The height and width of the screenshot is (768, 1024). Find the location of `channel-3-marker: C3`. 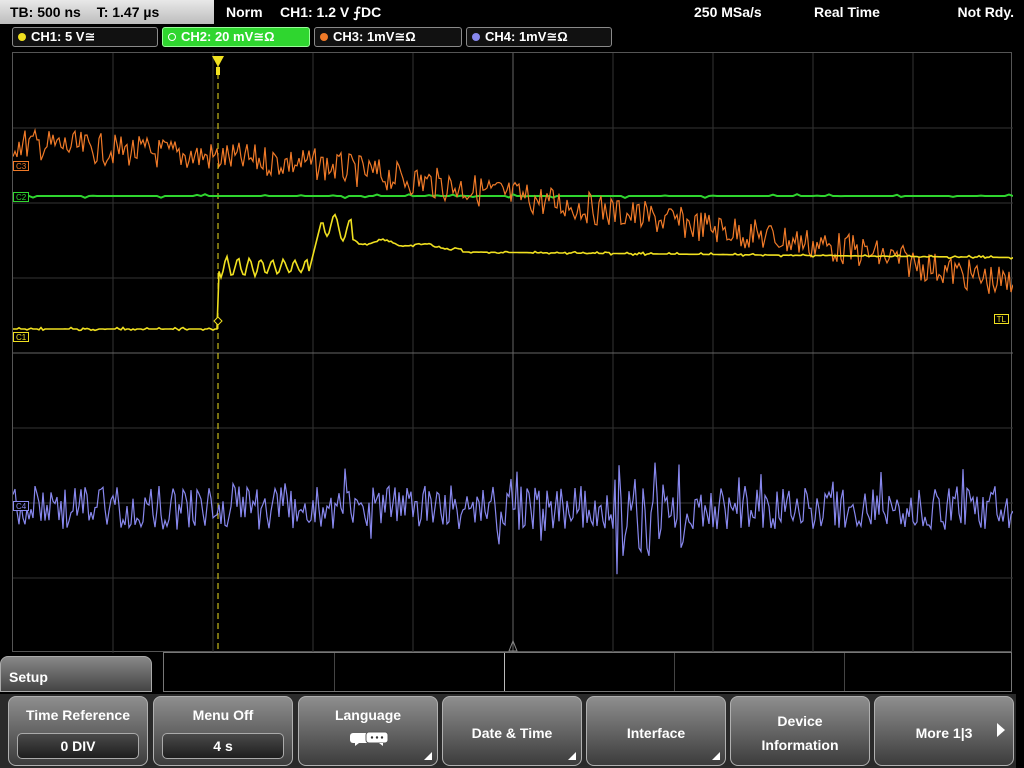

channel-3-marker: C3 is located at coordinates (21, 166).